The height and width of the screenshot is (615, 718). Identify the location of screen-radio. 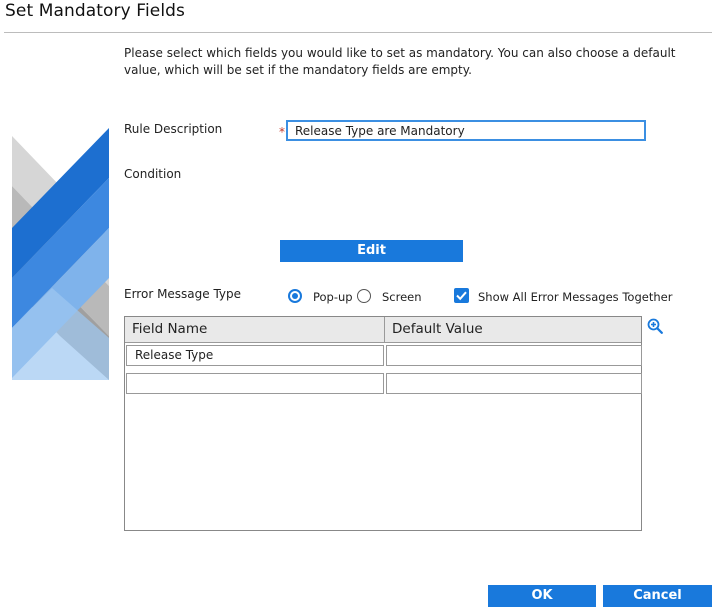
(364, 296).